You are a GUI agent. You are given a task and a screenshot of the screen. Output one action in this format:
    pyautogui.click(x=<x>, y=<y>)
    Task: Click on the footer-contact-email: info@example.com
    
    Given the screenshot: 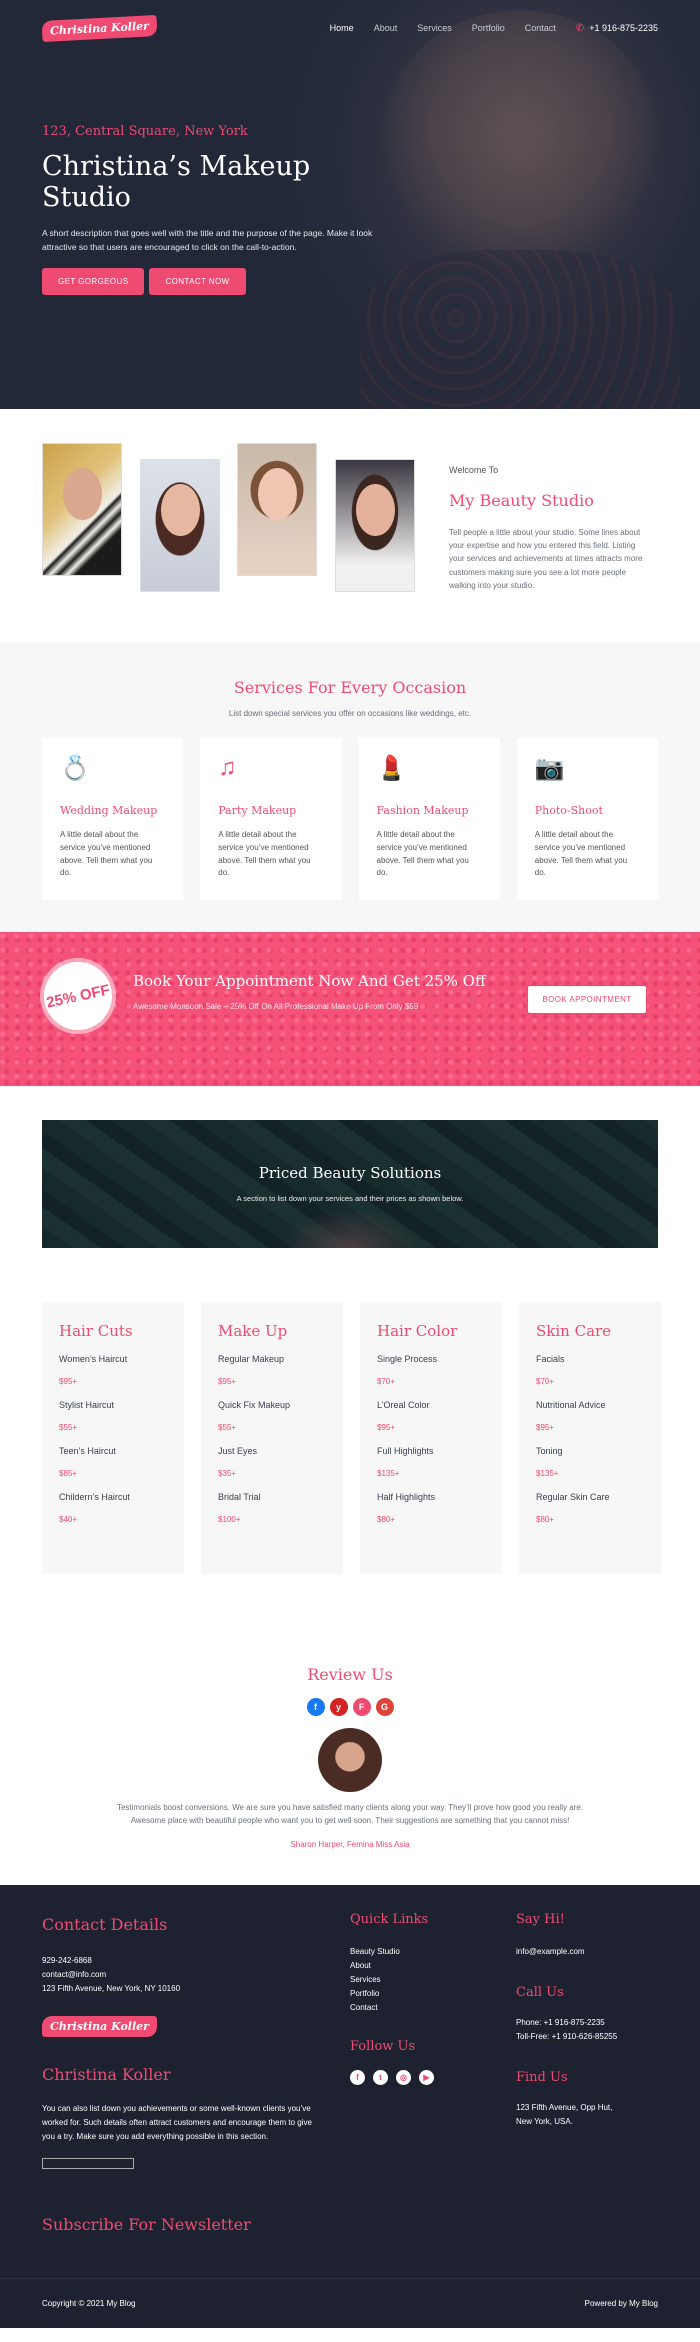 What is the action you would take?
    pyautogui.click(x=591, y=1952)
    